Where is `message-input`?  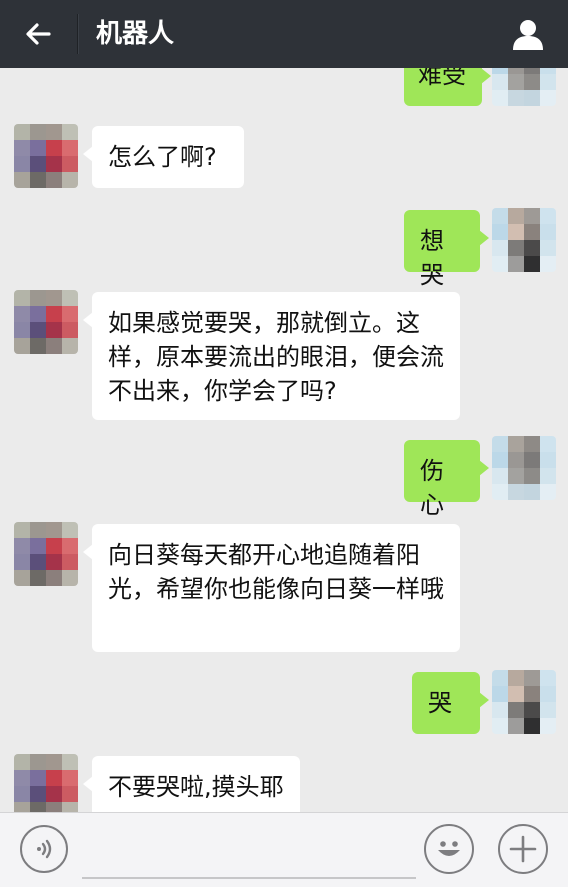 message-input is located at coordinates (249, 852).